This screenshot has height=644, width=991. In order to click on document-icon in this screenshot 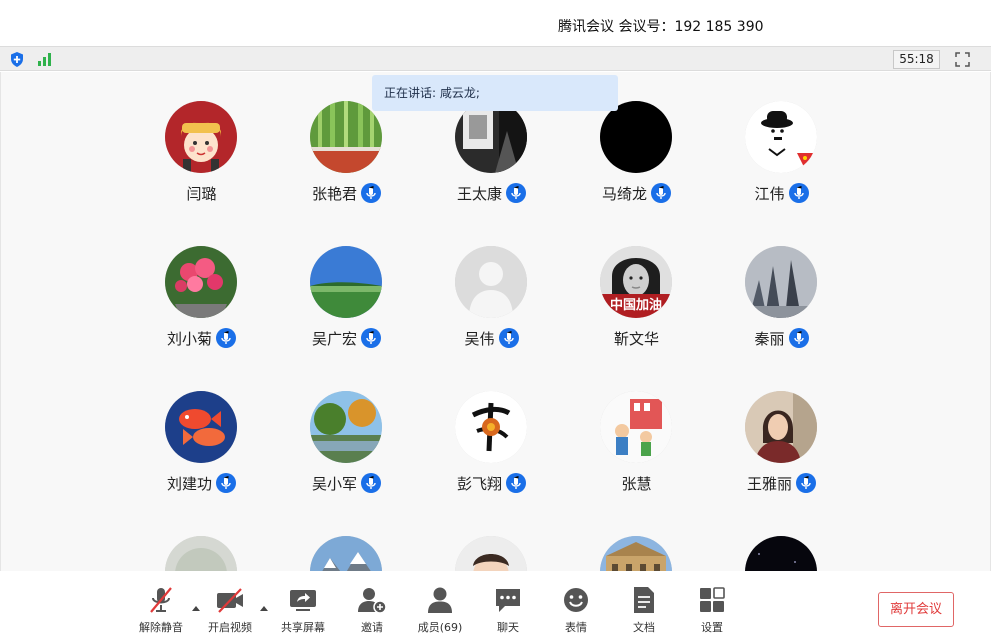, I will do `click(644, 600)`.